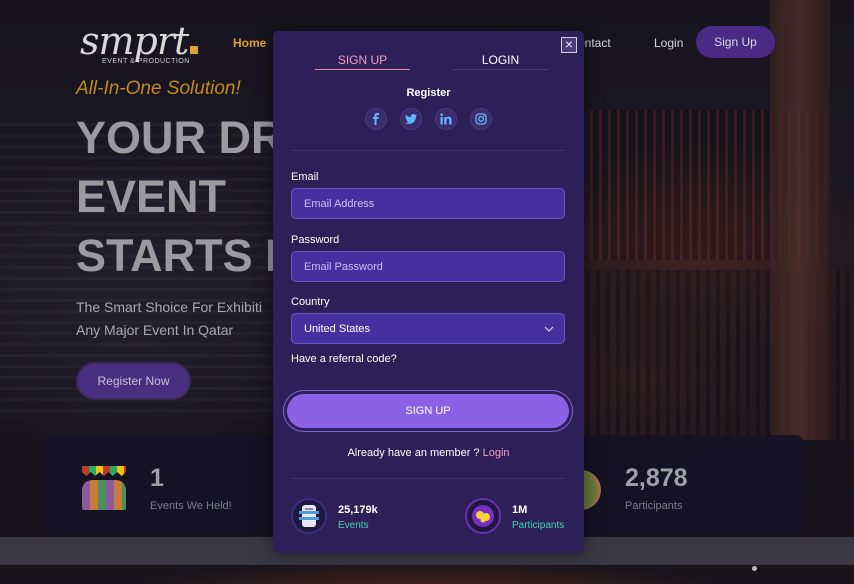 Image resolution: width=854 pixels, height=584 pixels. I want to click on password-label: Password, so click(315, 240).